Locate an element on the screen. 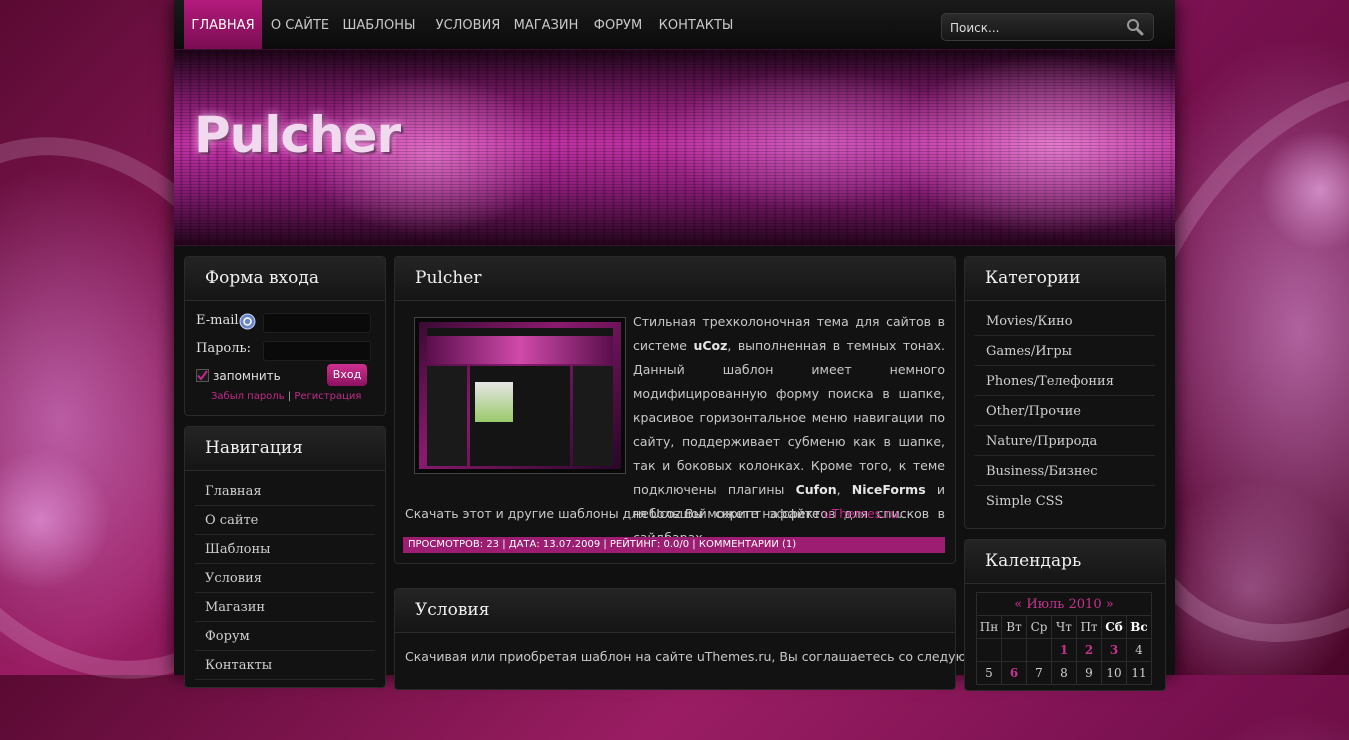 Image resolution: width=1349 pixels, height=740 pixels. weekday-wed: Ср is located at coordinates (1039, 627).